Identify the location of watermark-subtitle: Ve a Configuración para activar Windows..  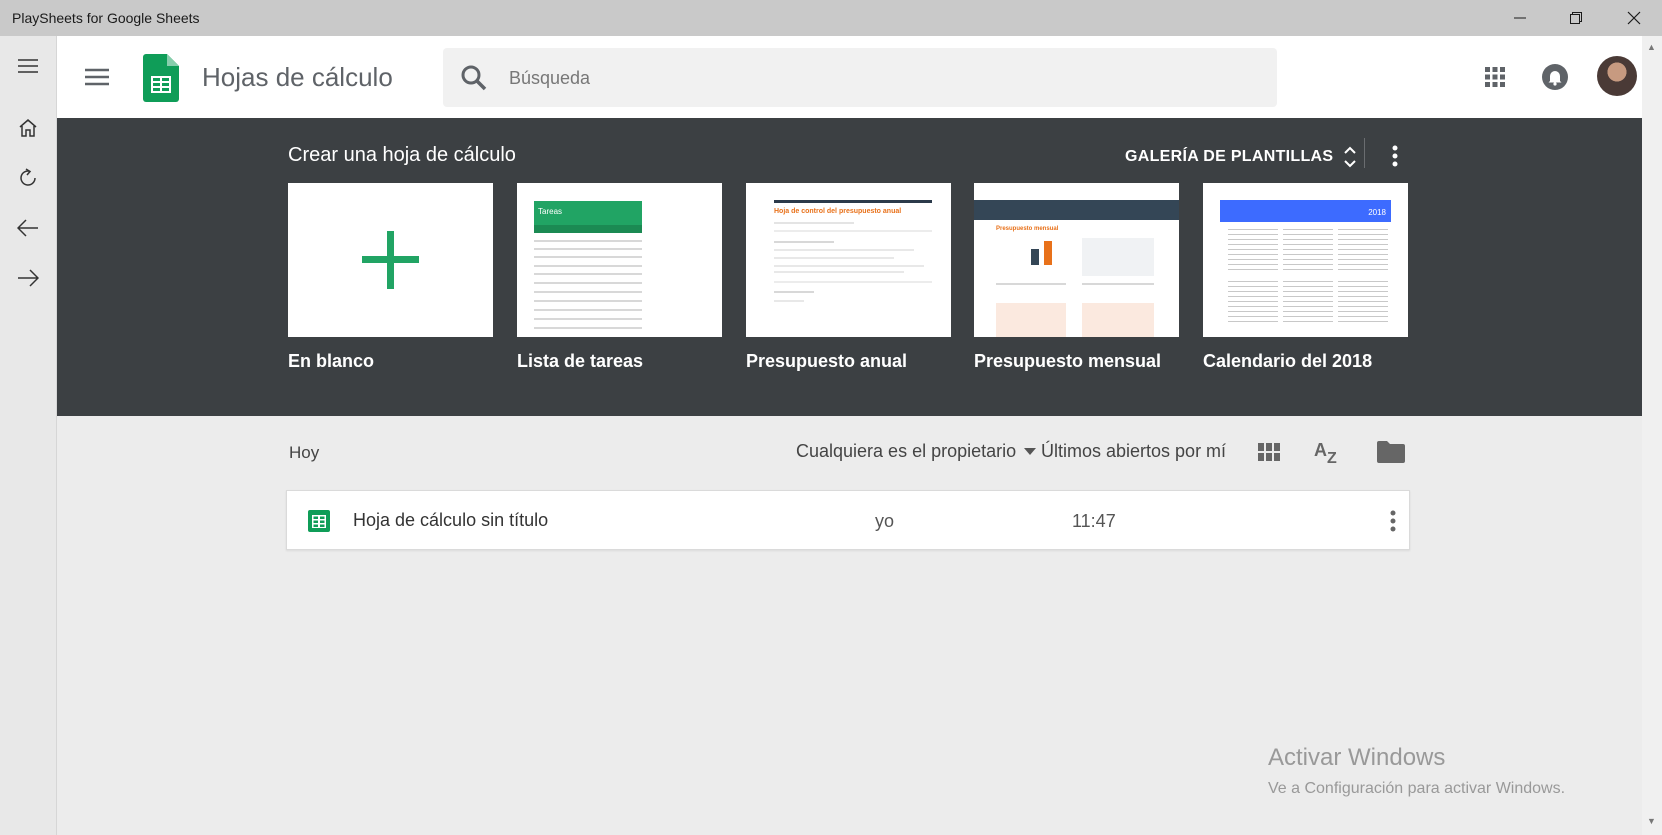
(1417, 788).